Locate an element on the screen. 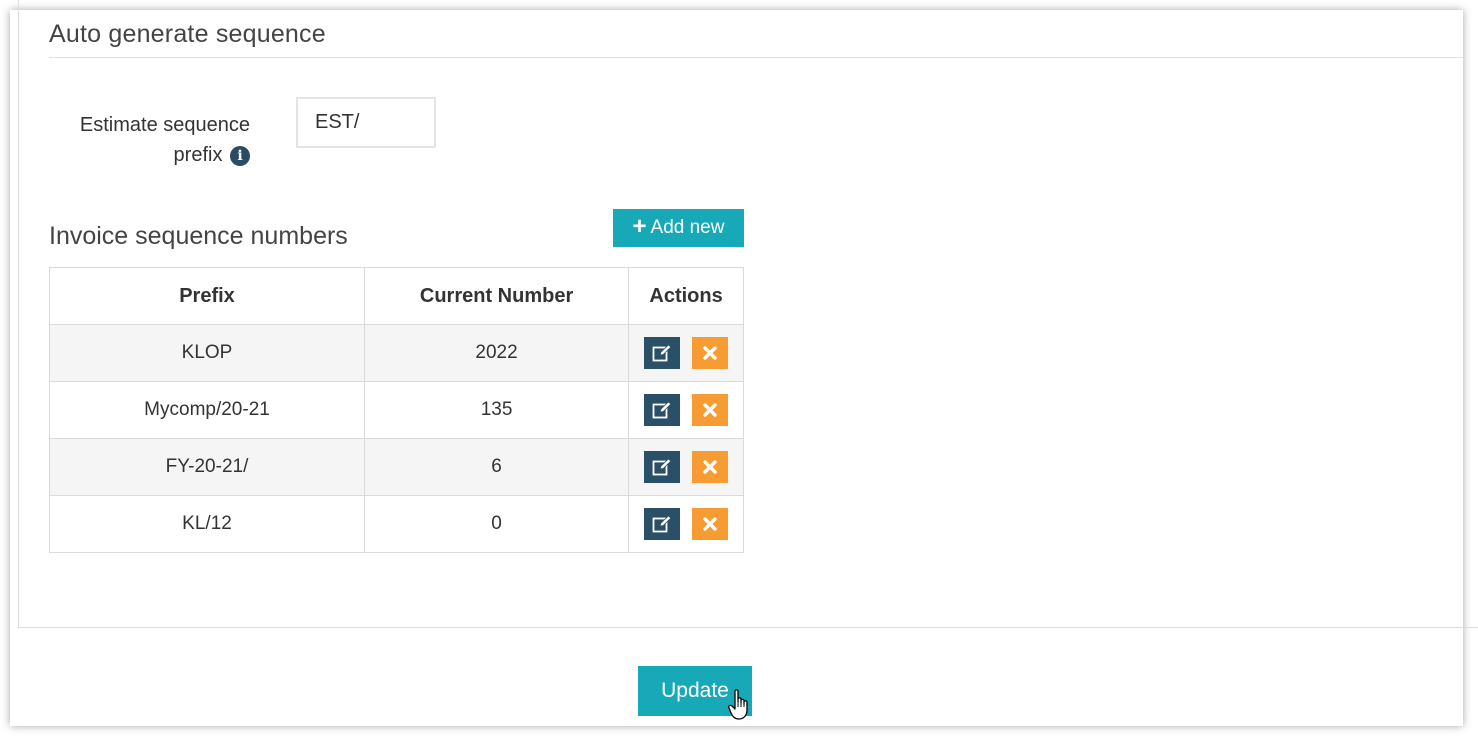 The height and width of the screenshot is (736, 1478). hand-cursor-icon is located at coordinates (738, 704).